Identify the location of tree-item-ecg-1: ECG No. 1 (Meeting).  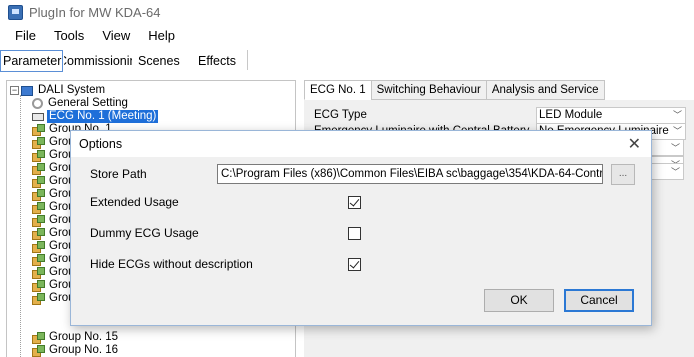
(95, 116).